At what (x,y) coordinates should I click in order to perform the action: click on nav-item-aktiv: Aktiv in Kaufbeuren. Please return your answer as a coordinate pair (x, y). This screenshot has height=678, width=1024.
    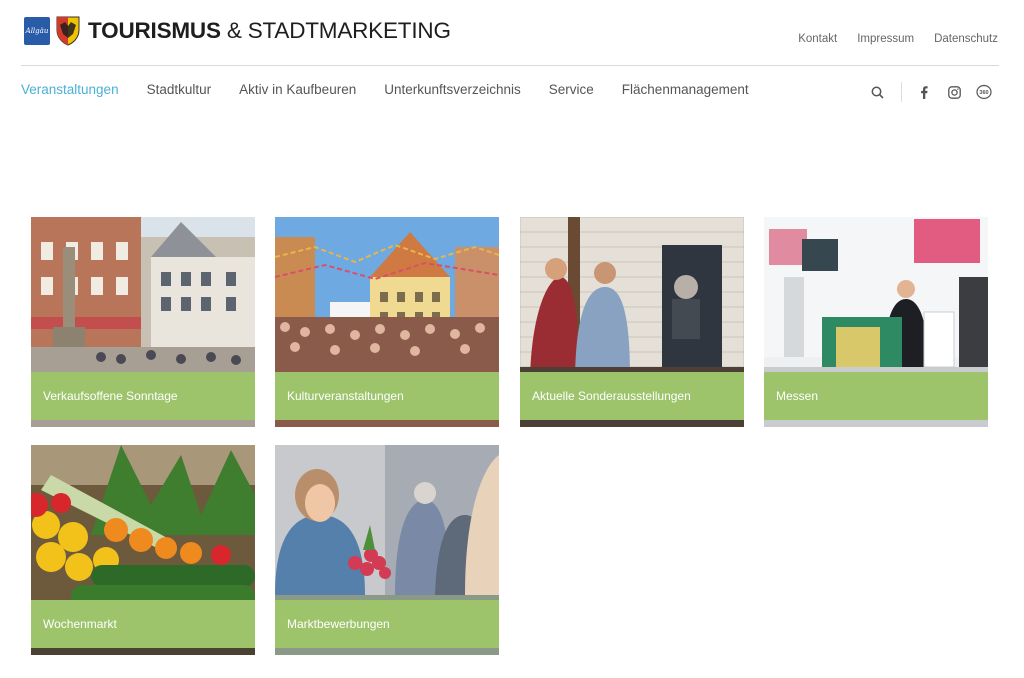
    Looking at the image, I should click on (297, 89).